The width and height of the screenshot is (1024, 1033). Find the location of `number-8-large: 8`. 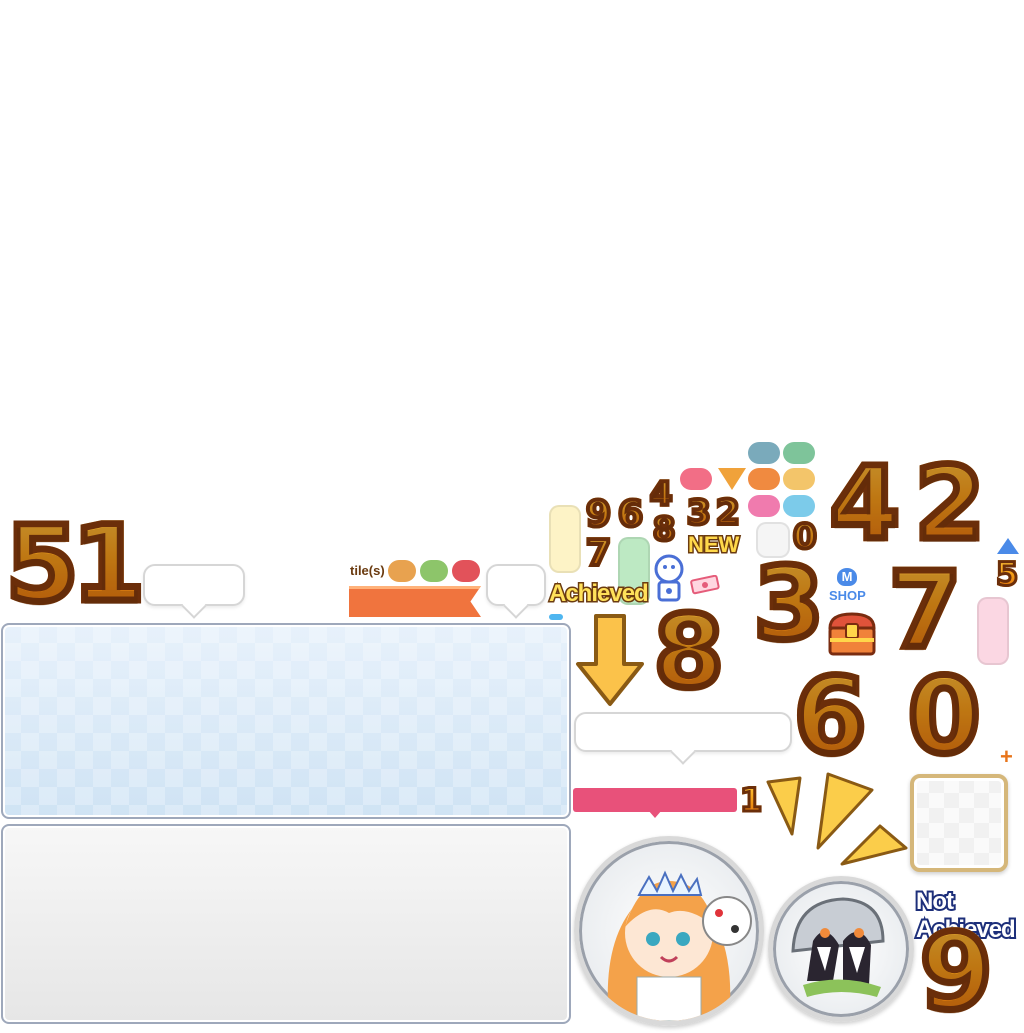

number-8-large: 8 is located at coordinates (689, 651).